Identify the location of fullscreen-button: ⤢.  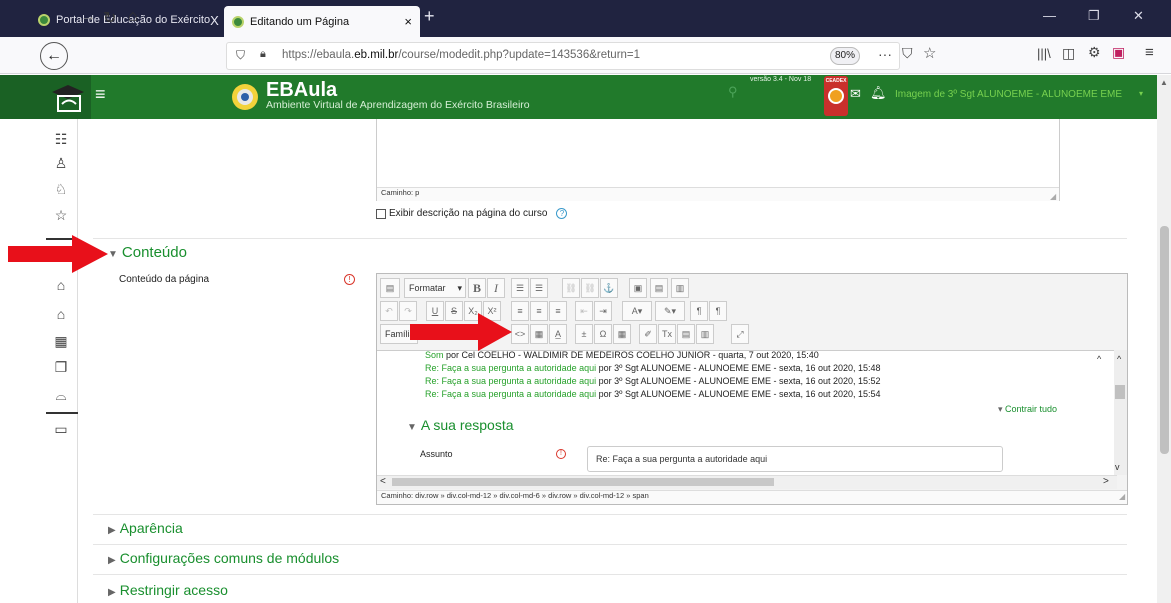
(740, 334).